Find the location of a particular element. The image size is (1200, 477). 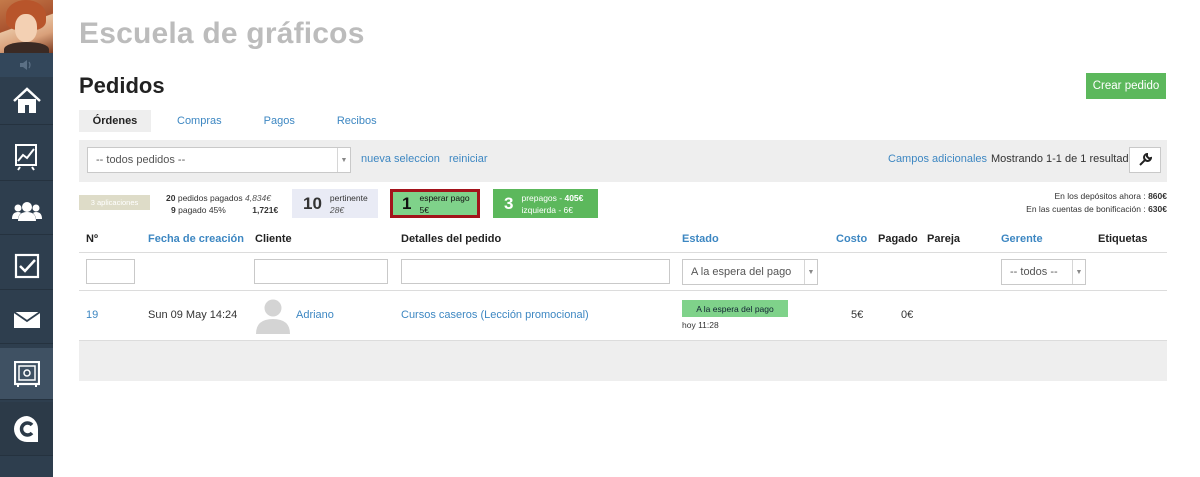

manager-filter-value: -- todos -- is located at coordinates (1034, 272).